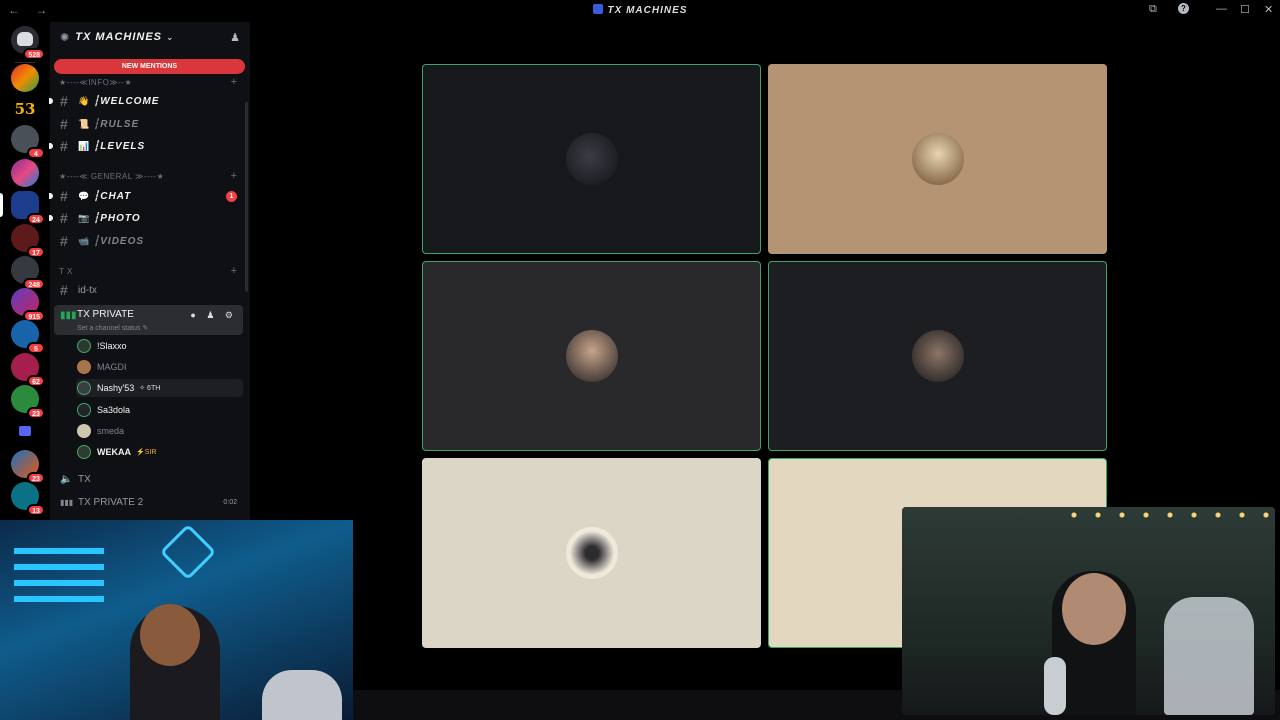 The width and height of the screenshot is (1280, 720). What do you see at coordinates (1055, 686) in the screenshot?
I see `microphone` at bounding box center [1055, 686].